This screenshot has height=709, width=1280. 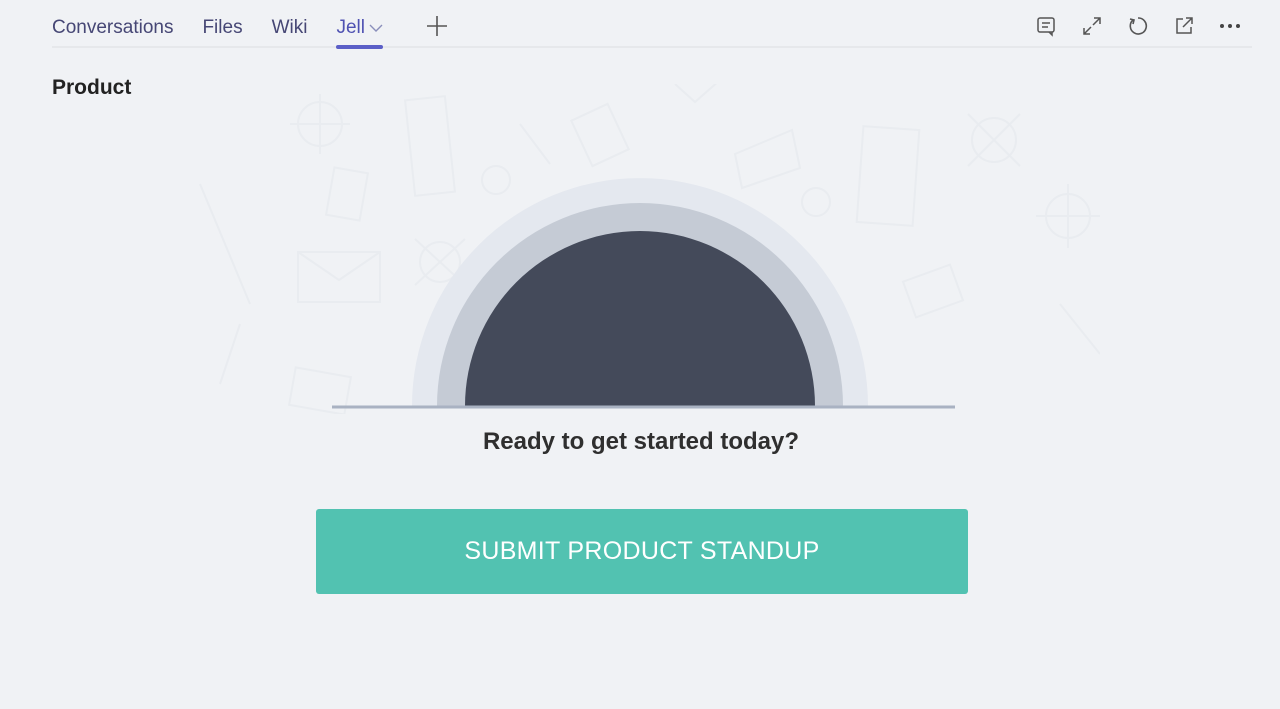 I want to click on plus-icon, so click(x=437, y=26).